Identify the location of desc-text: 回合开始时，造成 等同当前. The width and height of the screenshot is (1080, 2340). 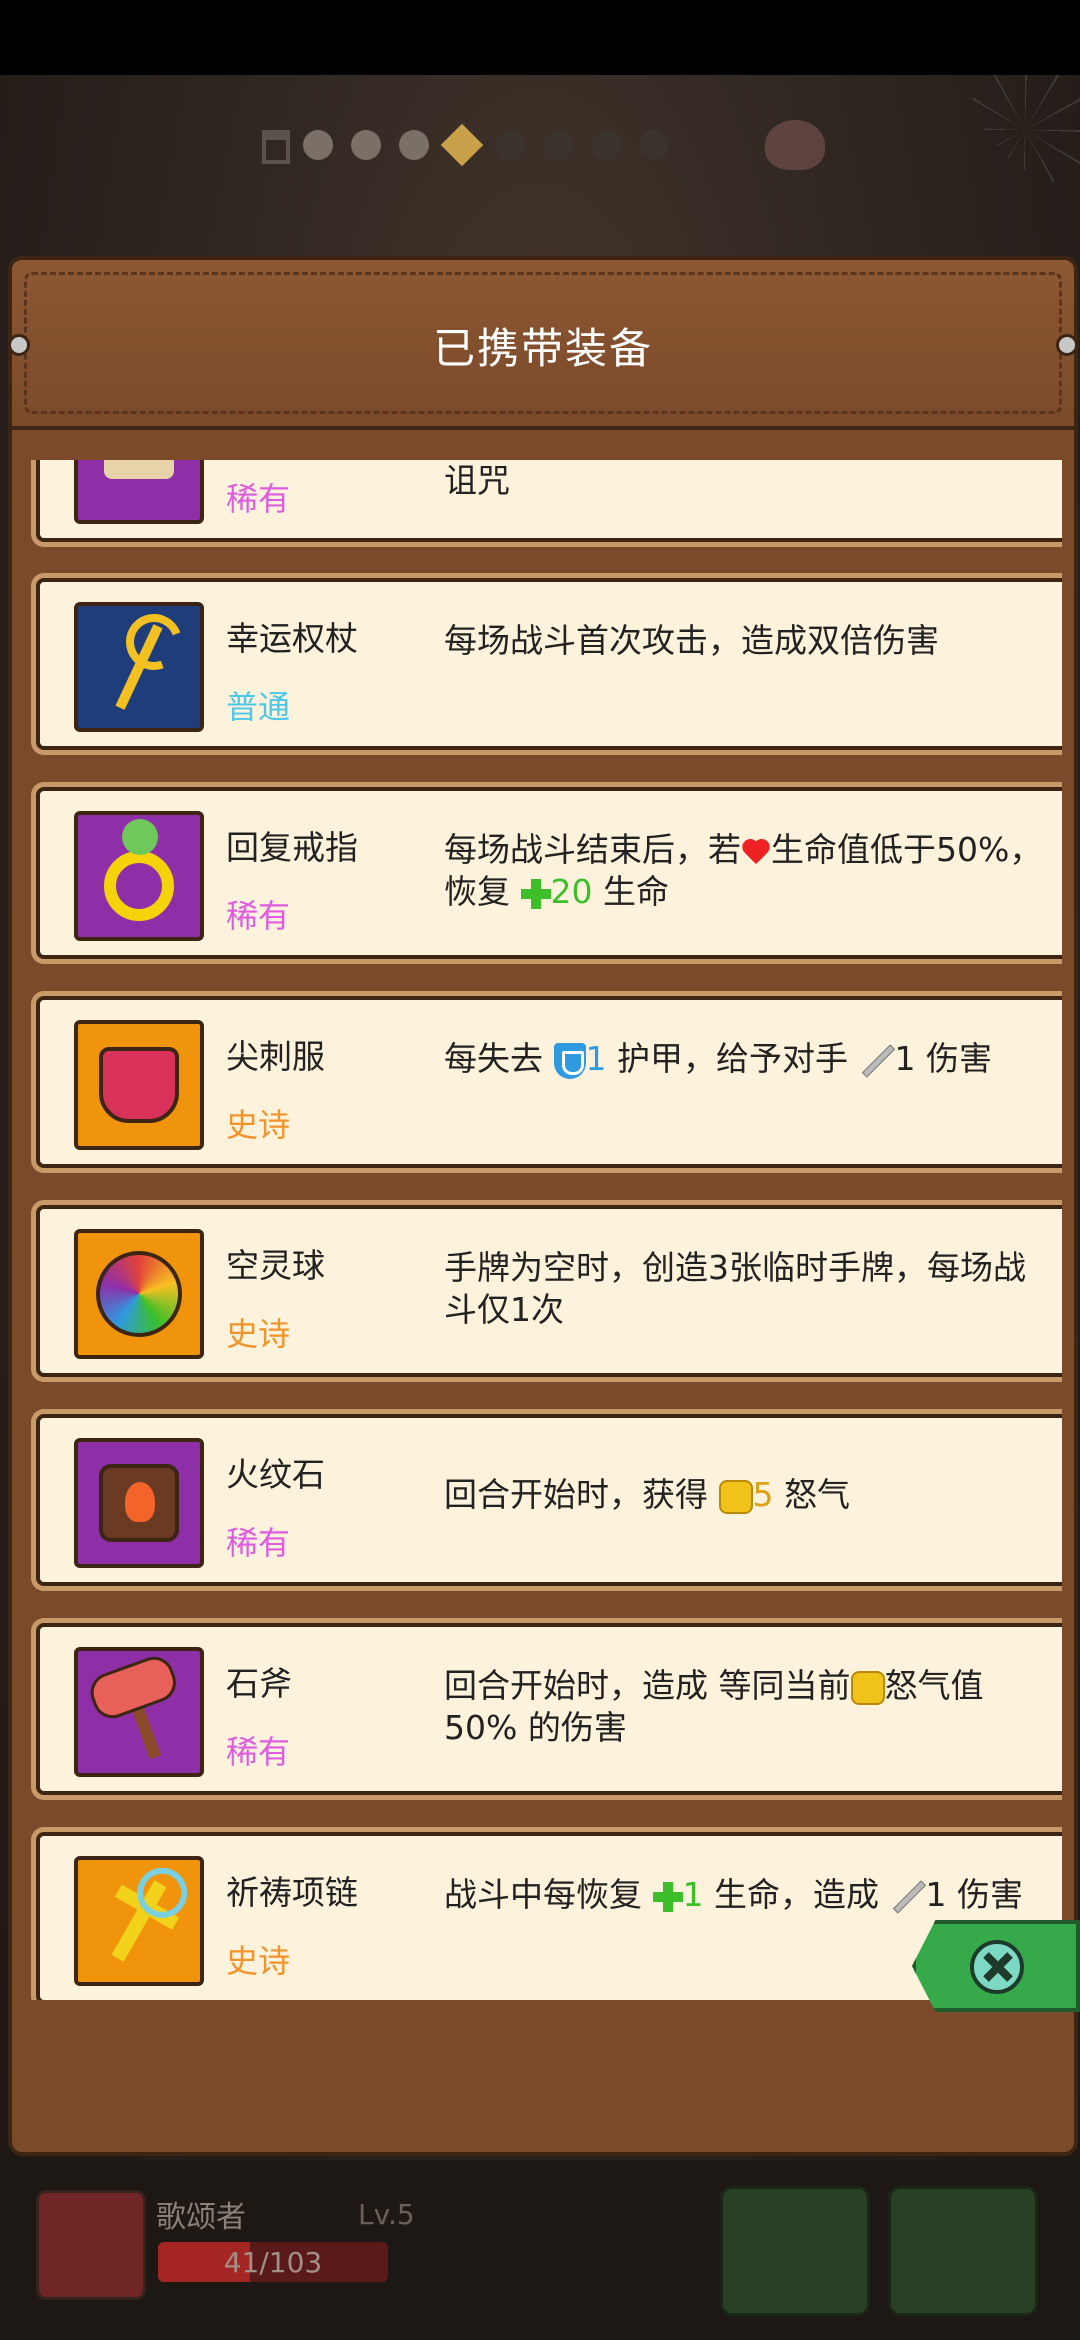
(647, 1685).